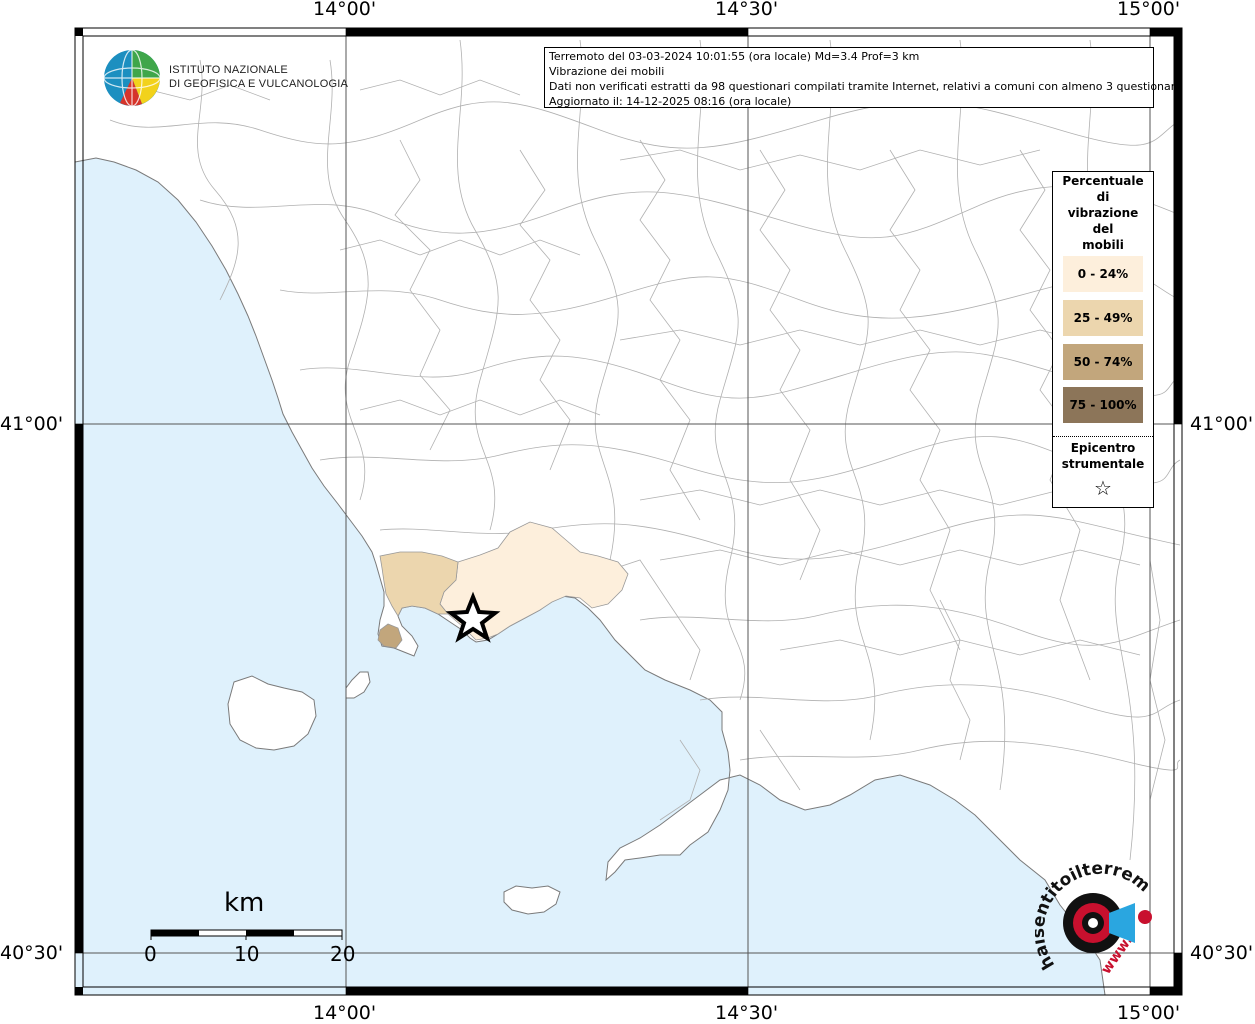  I want to click on legend-title: Percentuale di vibrazione del mobili, so click(1103, 213).